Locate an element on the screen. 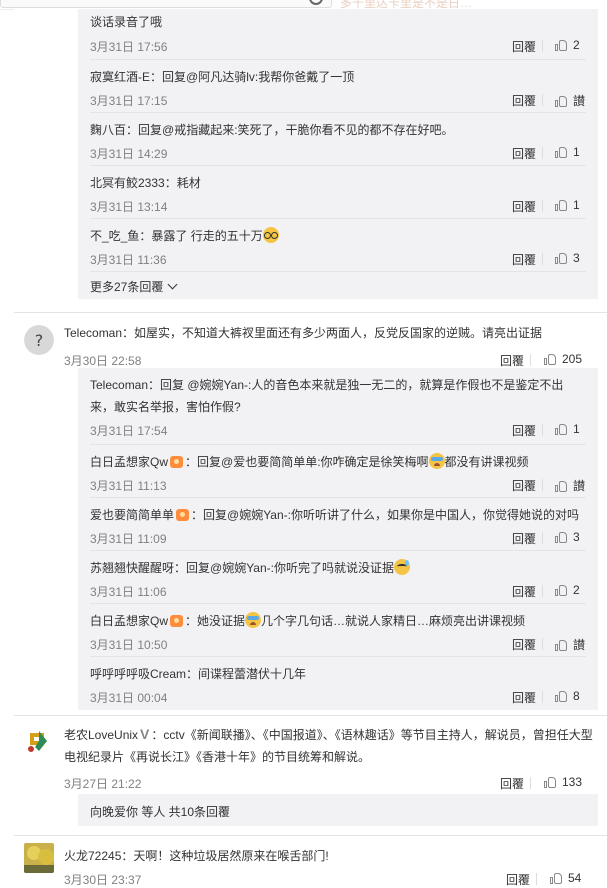 The width and height of the screenshot is (607, 888). reply-username: 爱也要简简单单 is located at coordinates (132, 515).